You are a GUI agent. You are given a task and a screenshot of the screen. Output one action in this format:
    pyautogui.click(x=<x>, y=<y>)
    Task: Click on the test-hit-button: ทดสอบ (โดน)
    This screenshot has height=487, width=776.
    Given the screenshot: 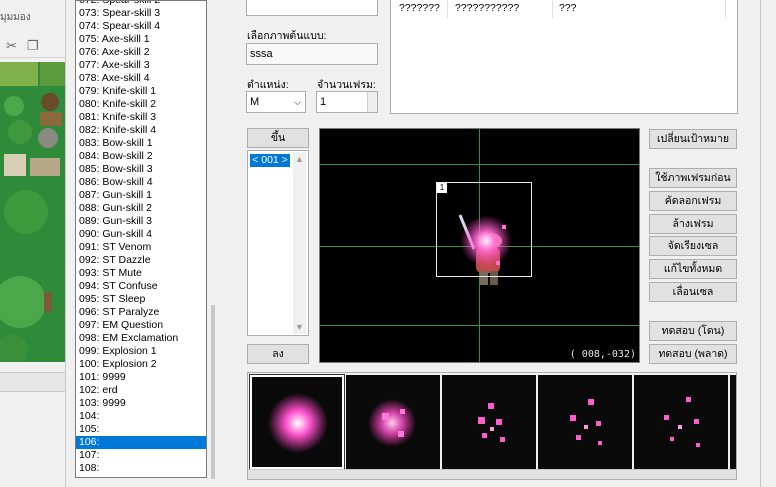 What is the action you would take?
    pyautogui.click(x=693, y=331)
    